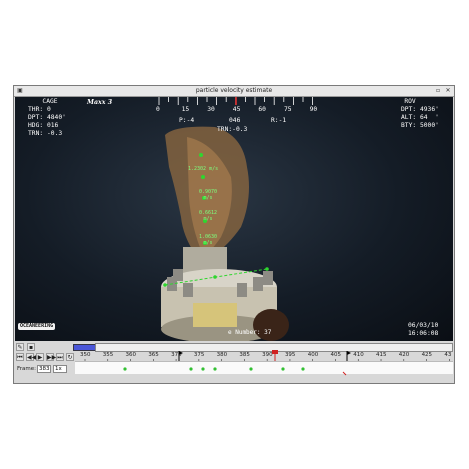 This screenshot has width=469, height=469. I want to click on heading-scale-label: 90, so click(313, 109).